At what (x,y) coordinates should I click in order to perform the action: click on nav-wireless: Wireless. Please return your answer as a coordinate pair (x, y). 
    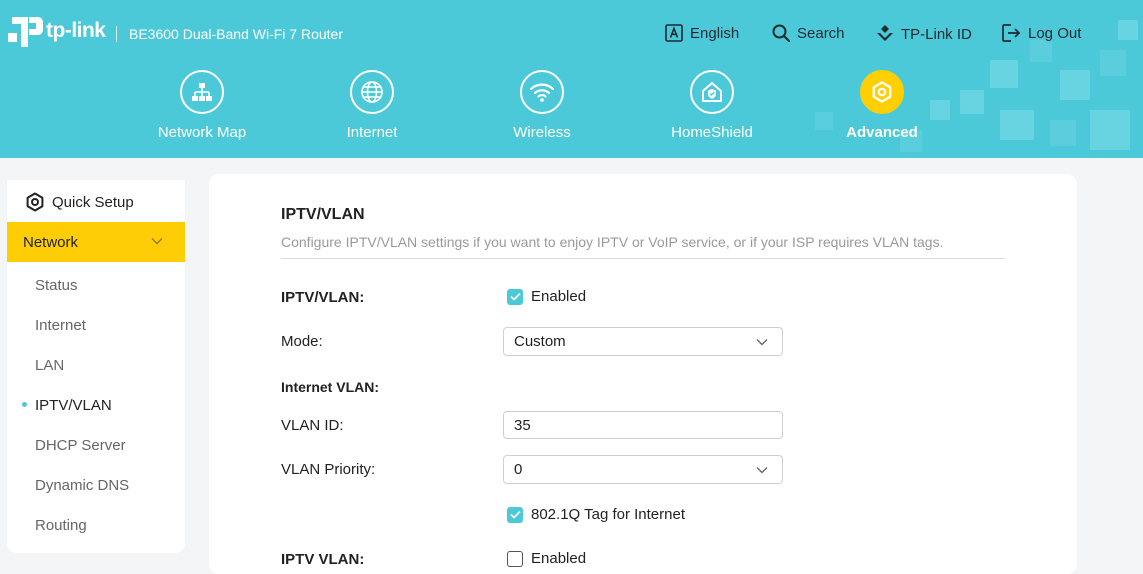
    Looking at the image, I should click on (542, 105).